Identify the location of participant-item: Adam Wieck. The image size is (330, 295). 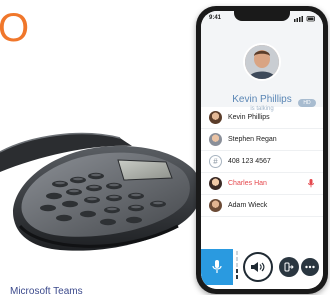
(262, 206).